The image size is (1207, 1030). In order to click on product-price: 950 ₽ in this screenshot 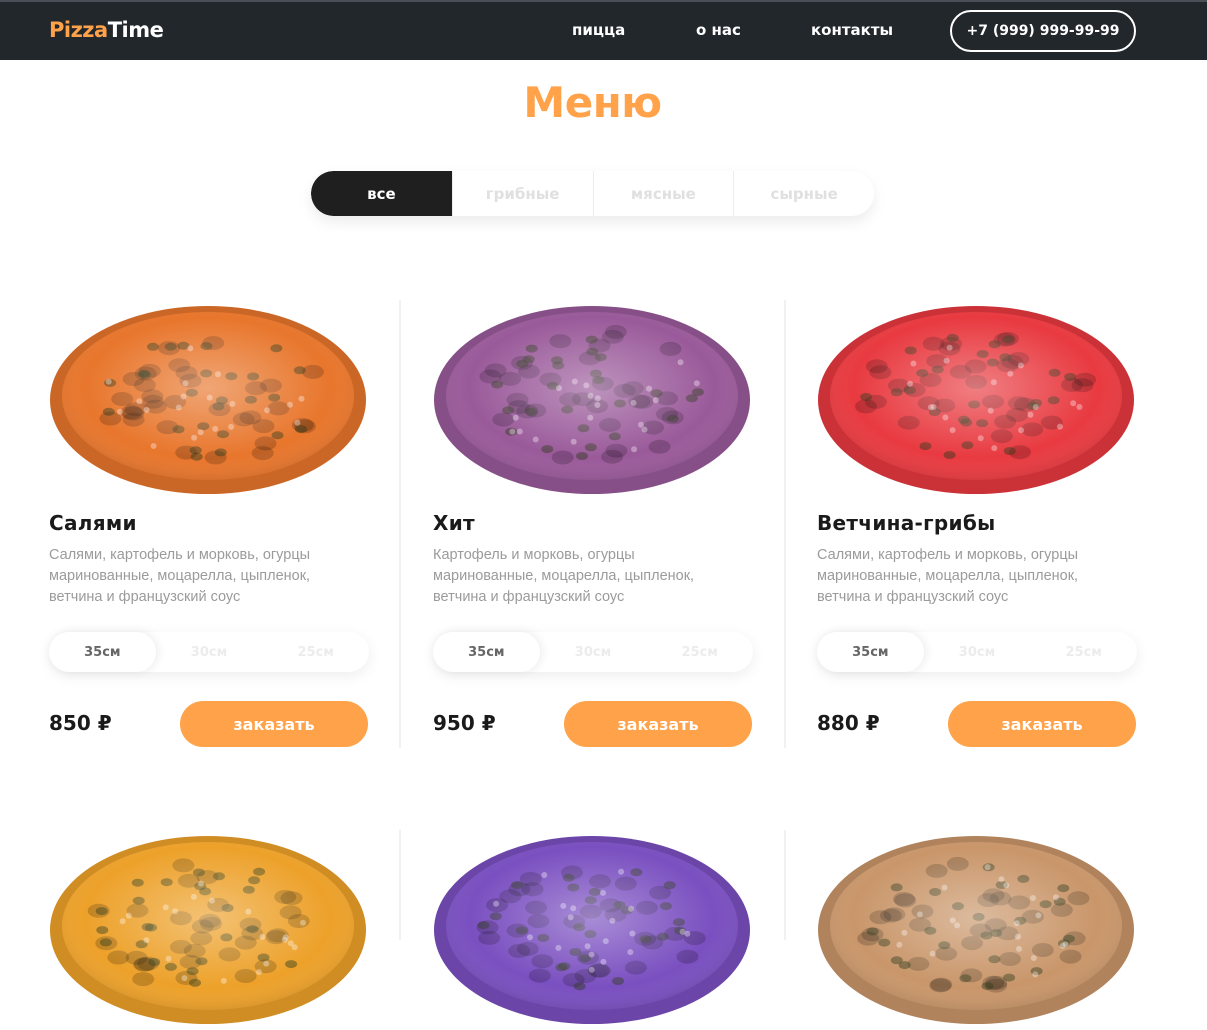, I will do `click(464, 723)`.